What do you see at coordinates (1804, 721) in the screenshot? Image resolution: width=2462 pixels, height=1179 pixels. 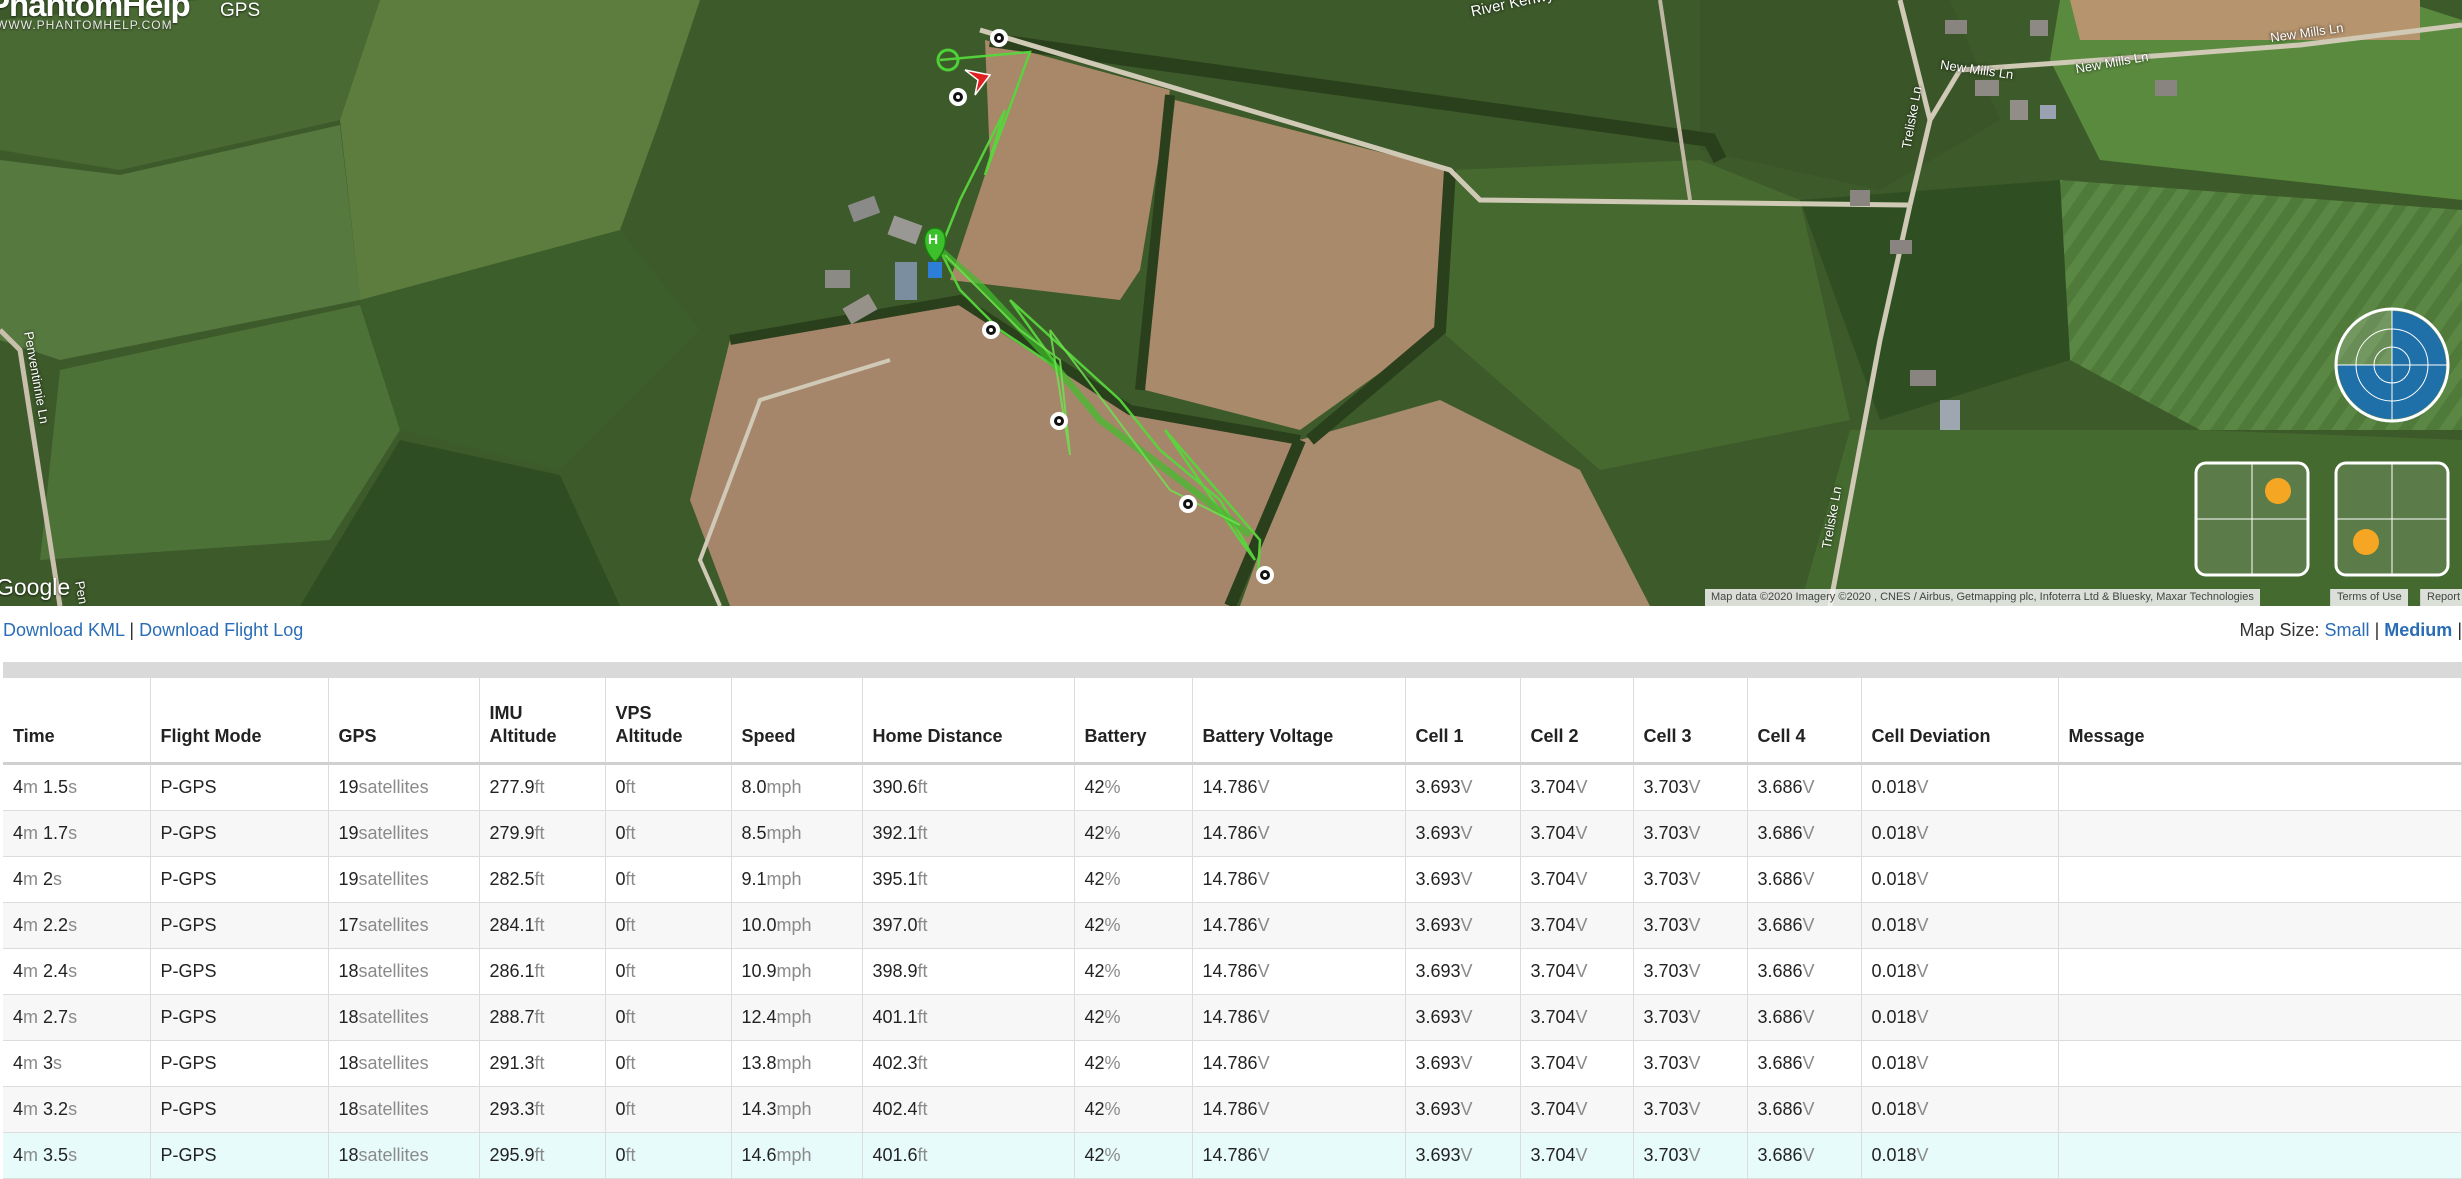 I see `col-header-cell-4: Cell 4` at bounding box center [1804, 721].